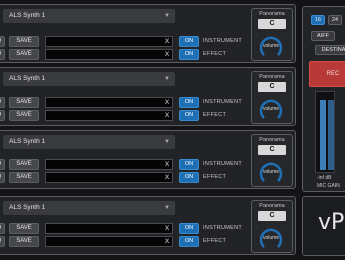 This screenshot has width=345, height=260. Describe the element at coordinates (331, 222) in the screenshot. I see `brand-logo: vP` at that location.